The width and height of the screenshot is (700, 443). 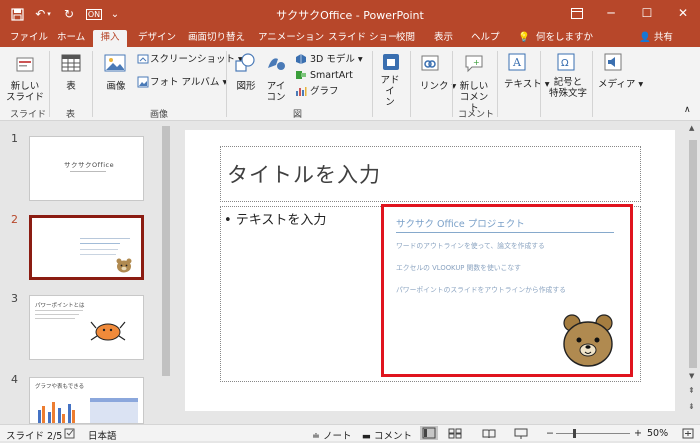 I want to click on ribbon-display-options-icon, so click(x=577, y=13).